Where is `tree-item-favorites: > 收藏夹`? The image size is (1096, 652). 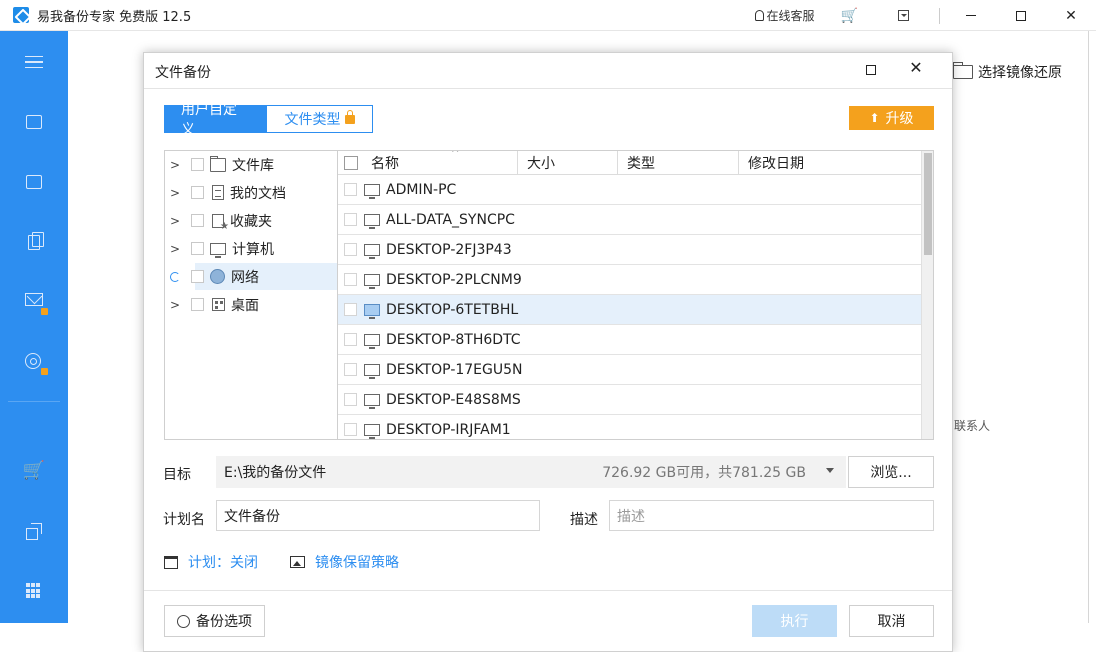
tree-item-favorites: > 收藏夹 is located at coordinates (251, 220).